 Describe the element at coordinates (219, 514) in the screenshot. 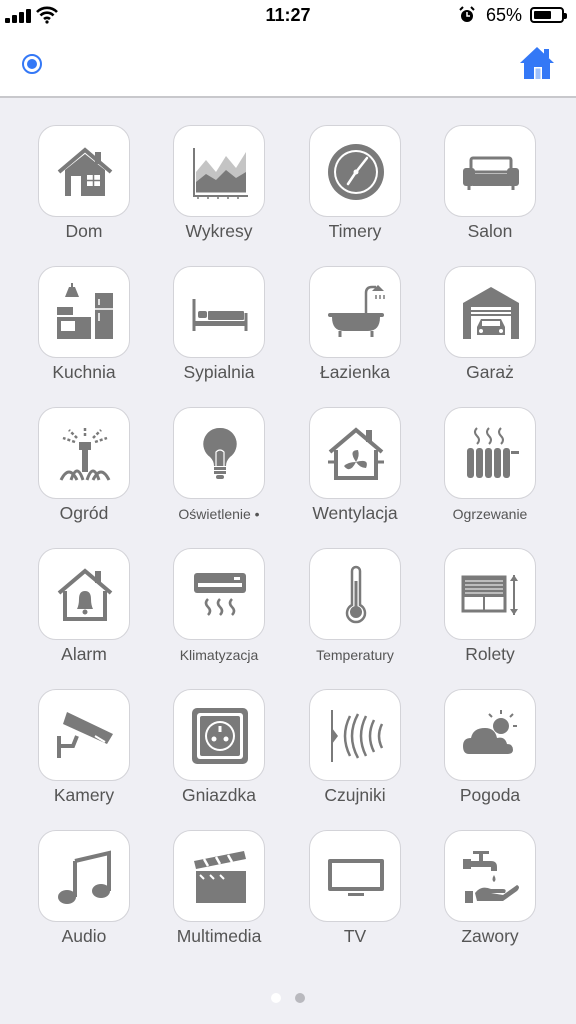

I see `tile-label: Oświetlenie •` at that location.